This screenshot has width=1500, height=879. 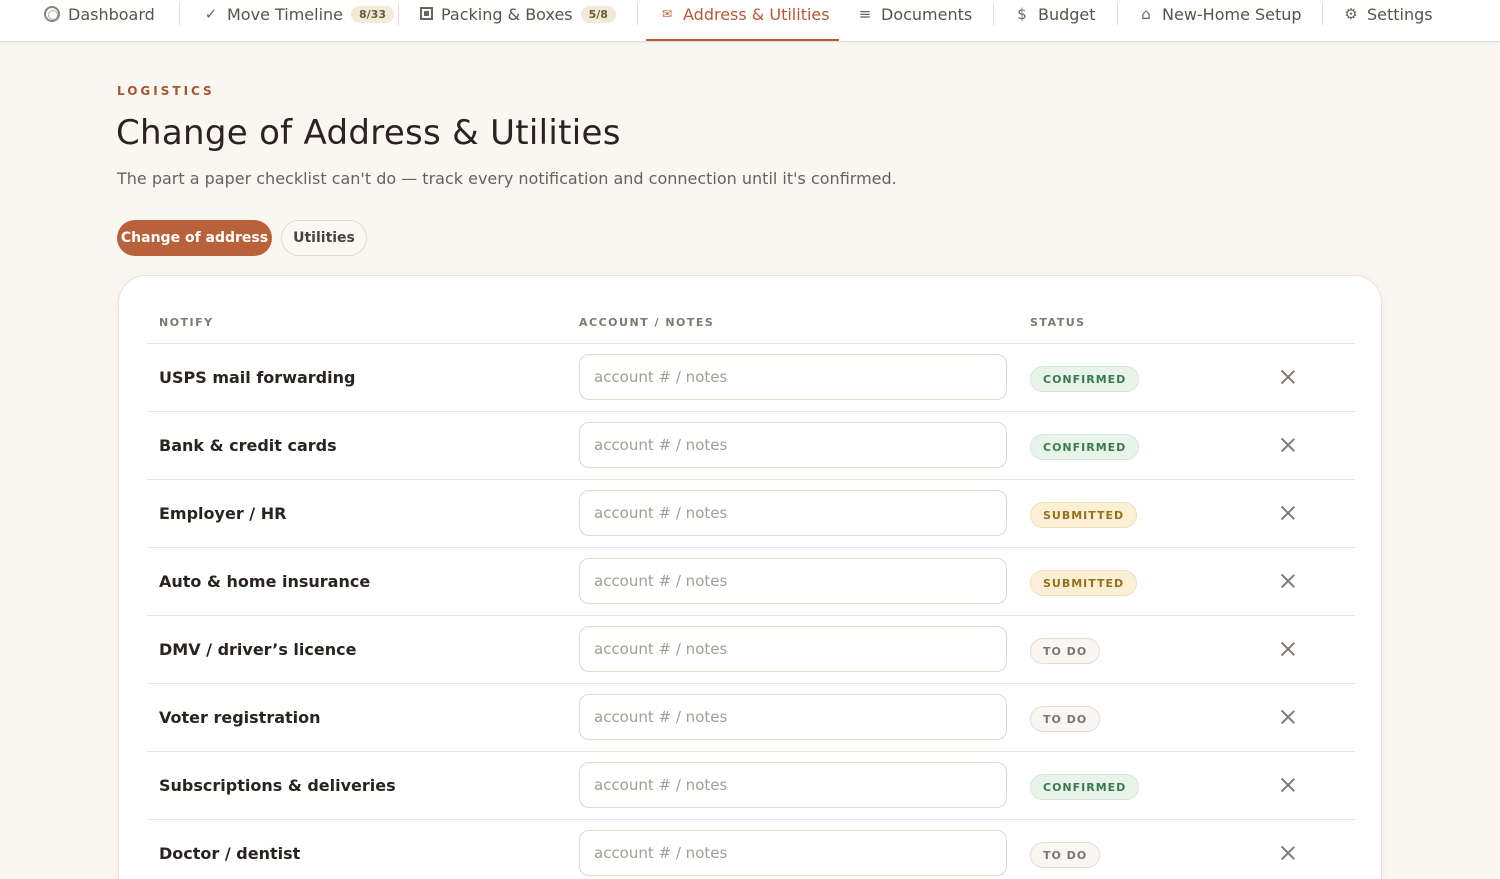 What do you see at coordinates (1067, 14) in the screenshot?
I see `nav-item-label: Budget` at bounding box center [1067, 14].